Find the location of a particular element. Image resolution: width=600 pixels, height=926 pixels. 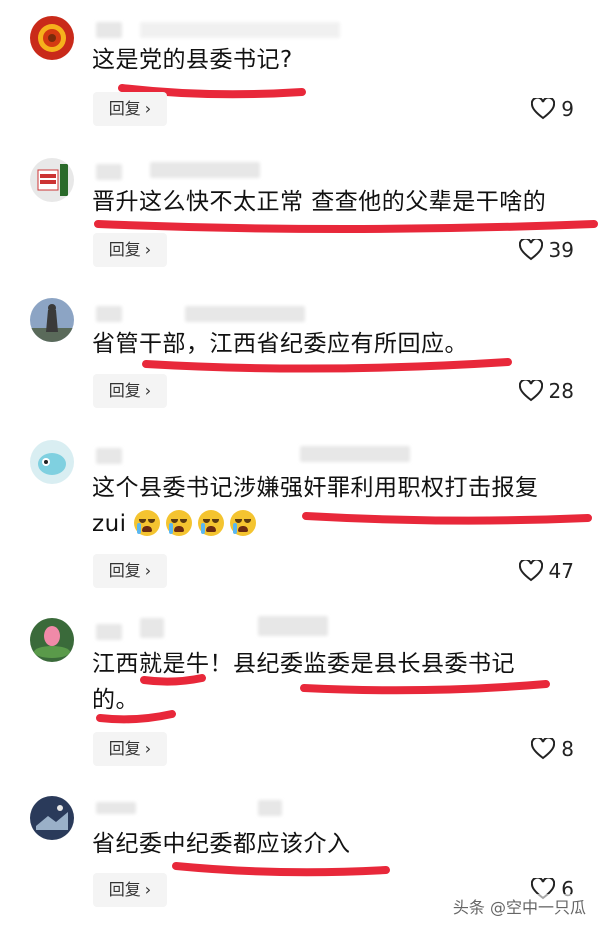

like-count: 47 is located at coordinates (561, 571).